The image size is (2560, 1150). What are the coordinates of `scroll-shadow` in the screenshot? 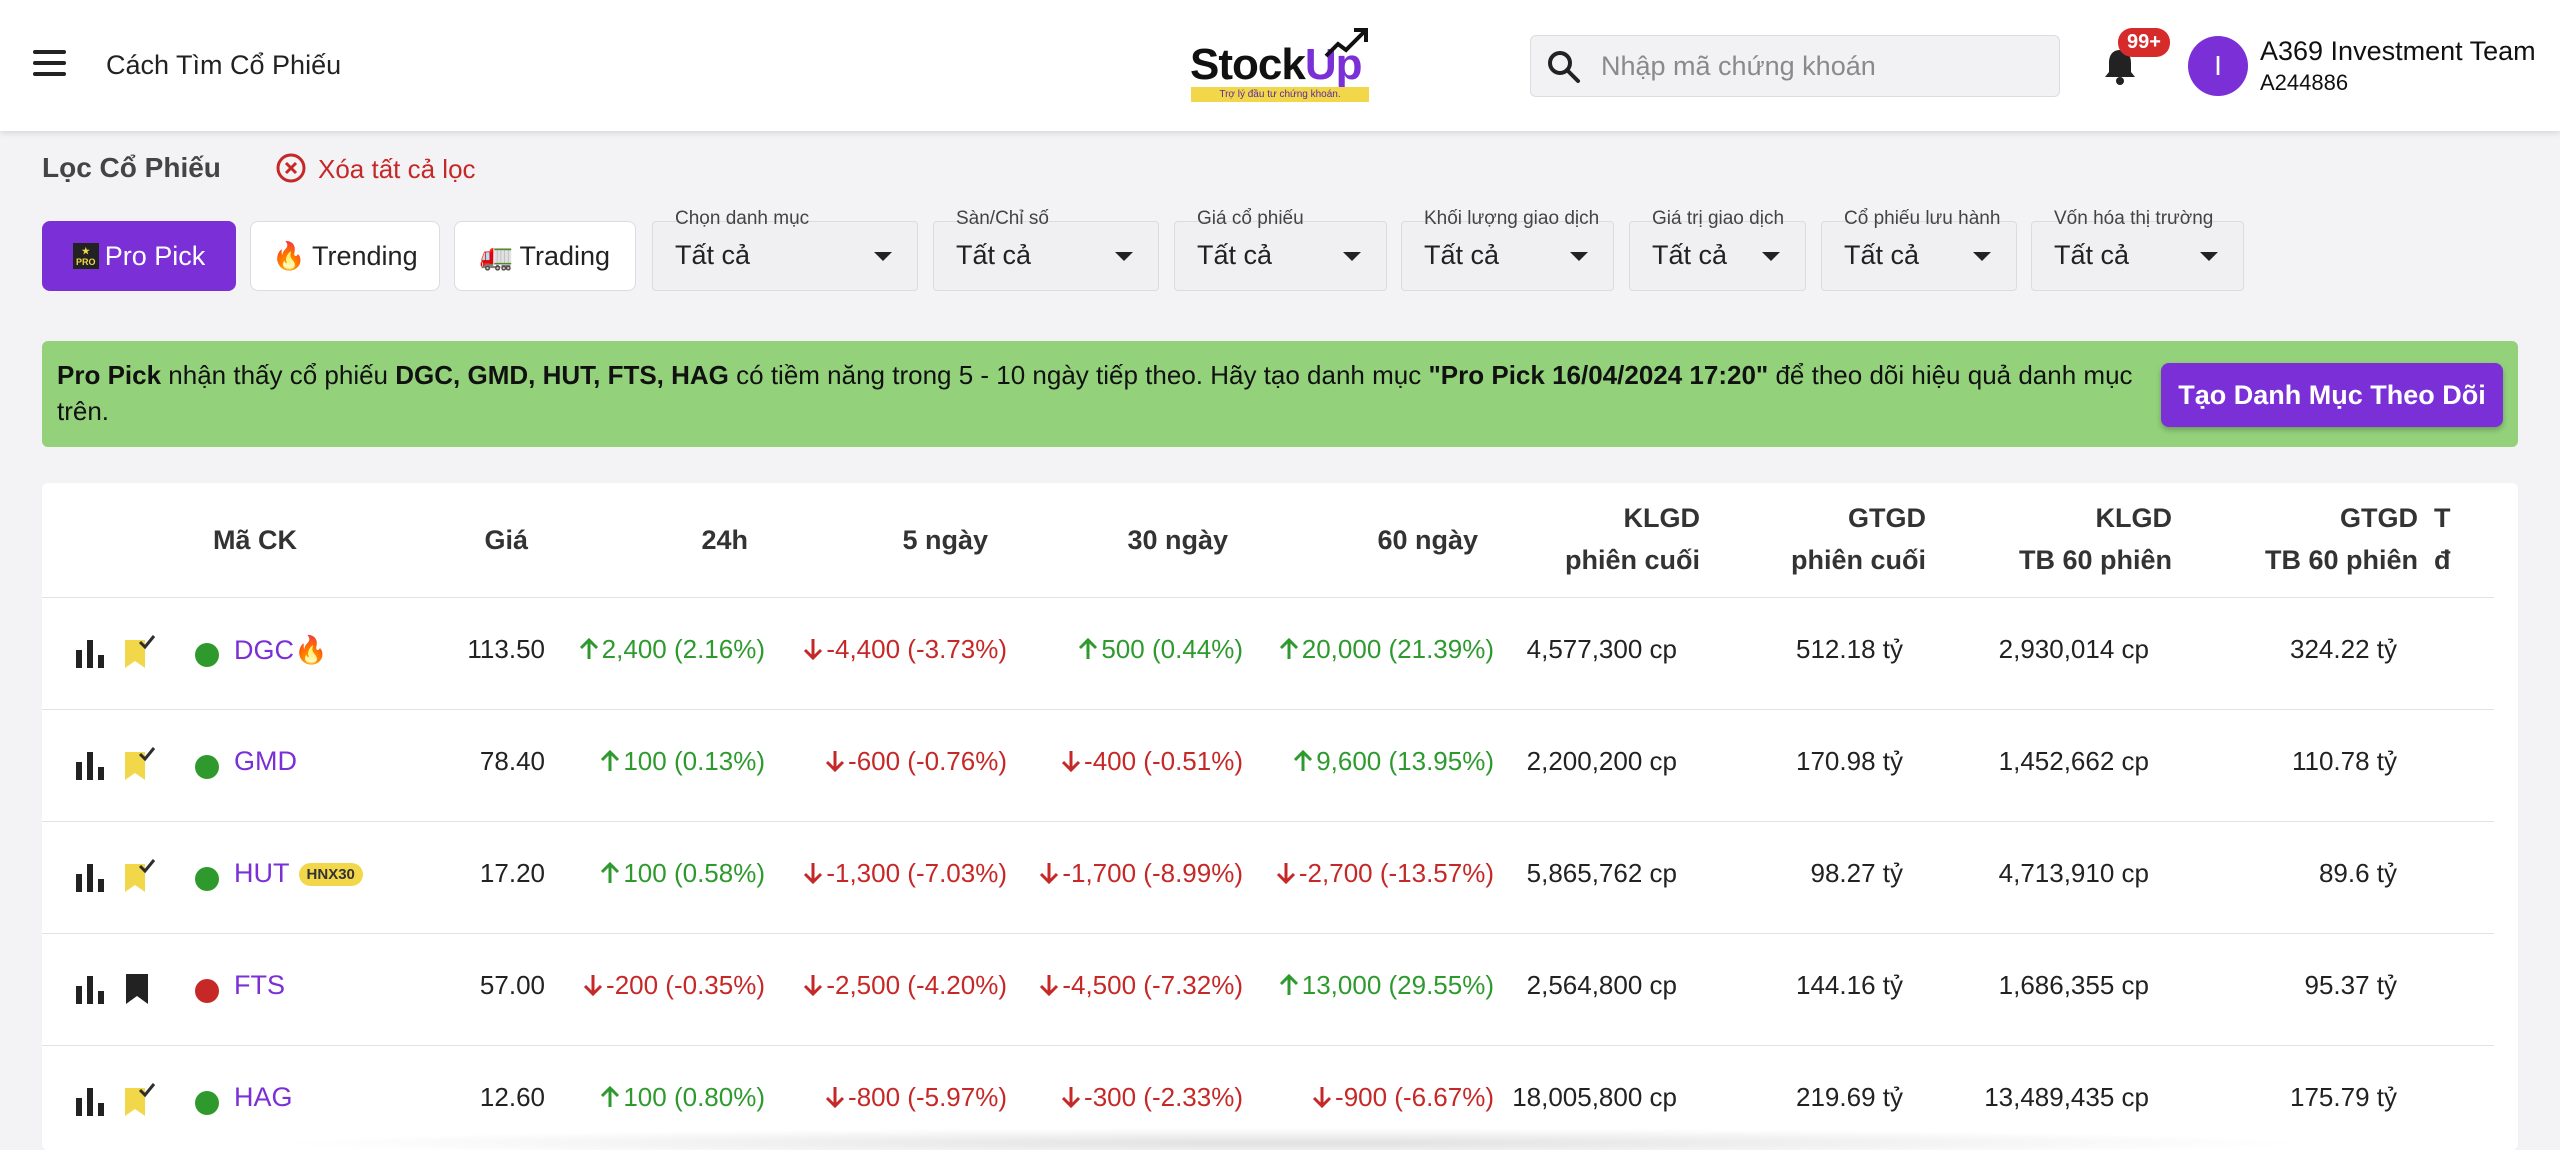 It's located at (1295, 1139).